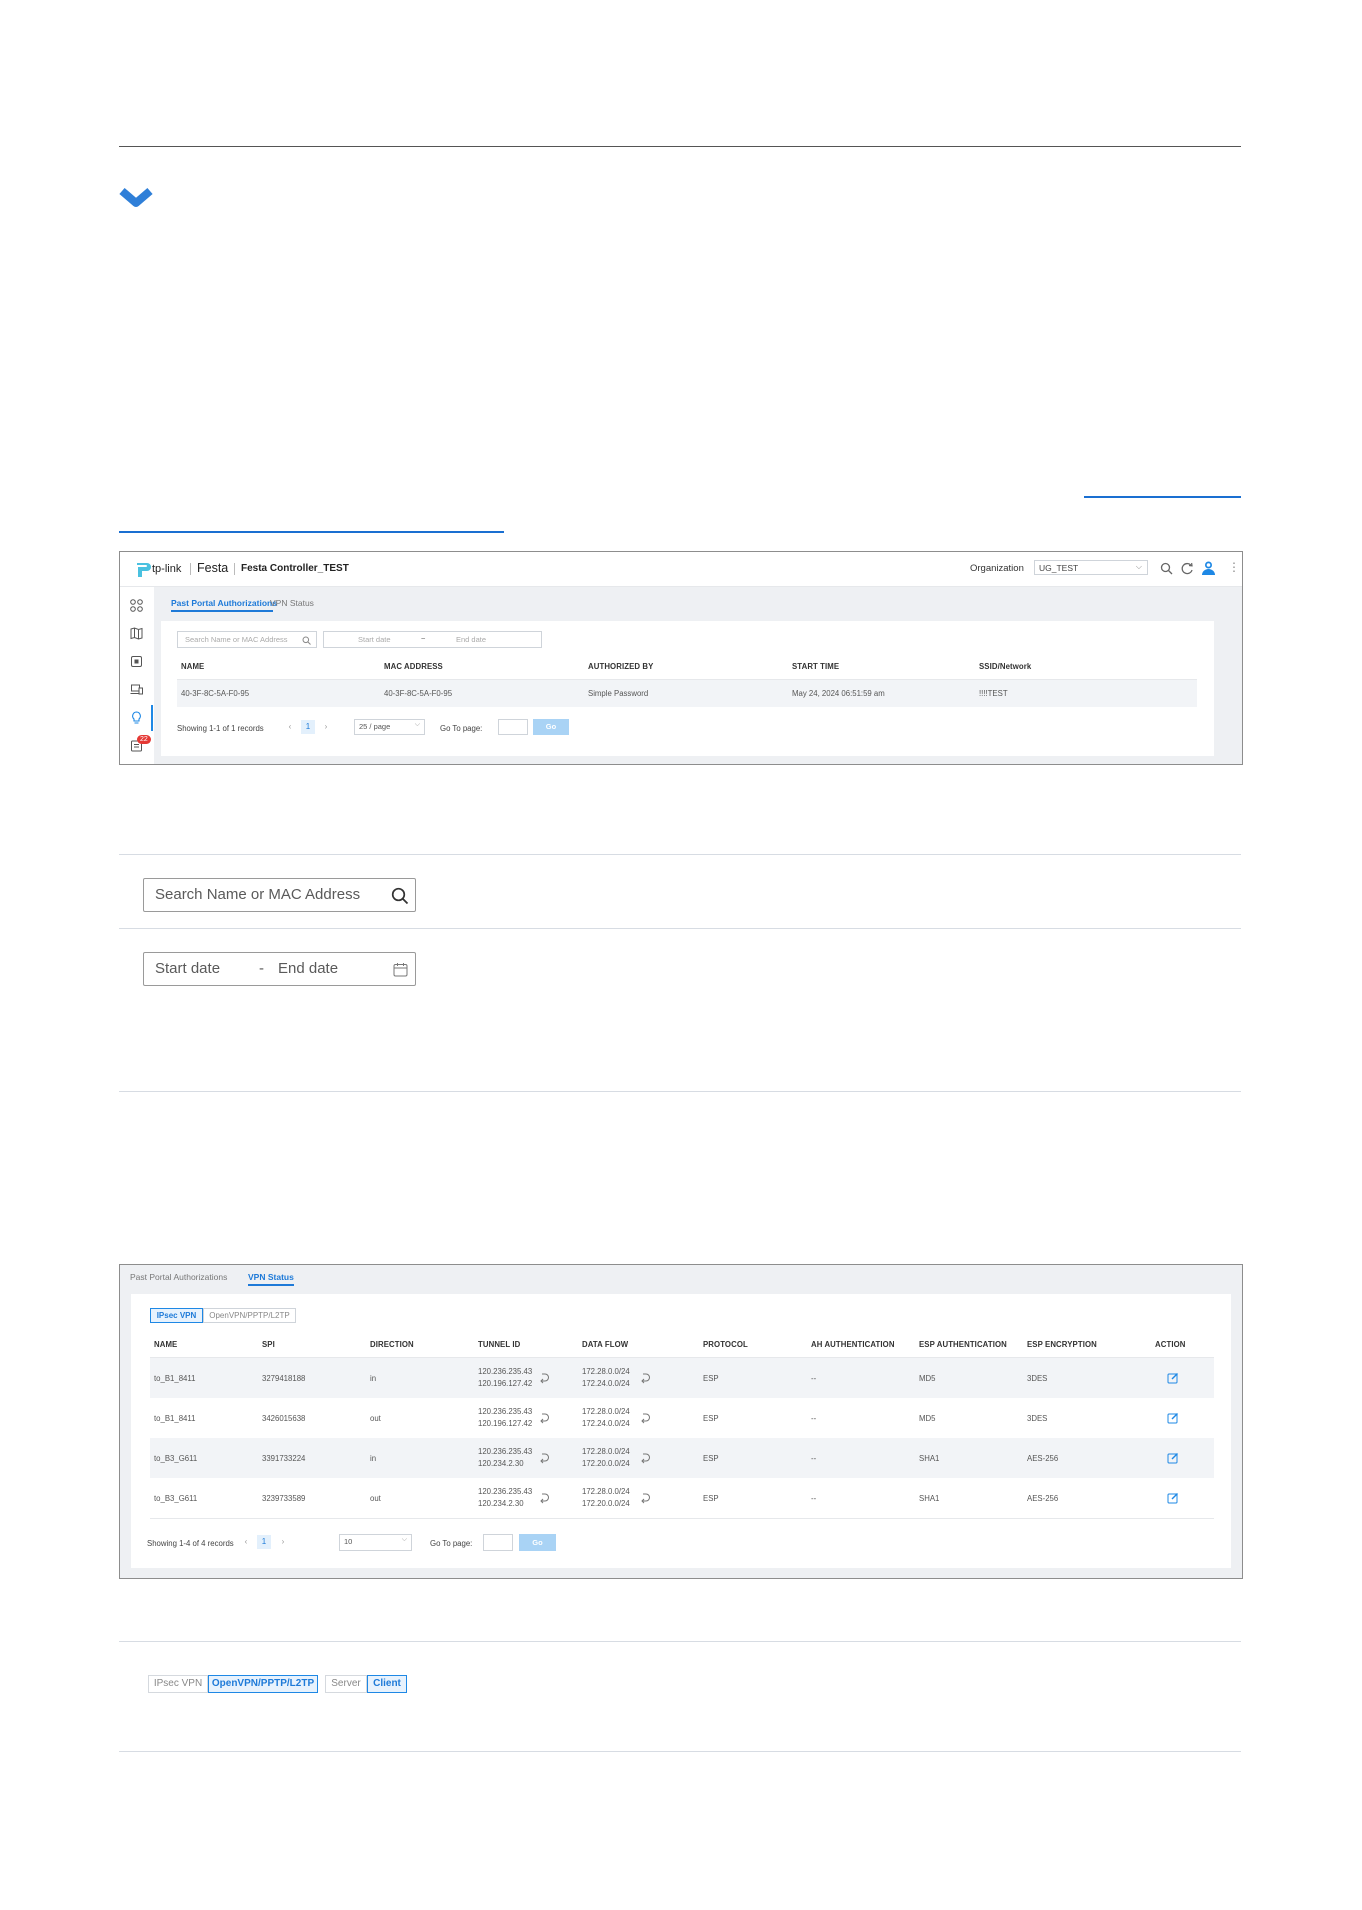 Image resolution: width=1362 pixels, height=1910 pixels. I want to click on page-size-select: 10 ⌵, so click(375, 1542).